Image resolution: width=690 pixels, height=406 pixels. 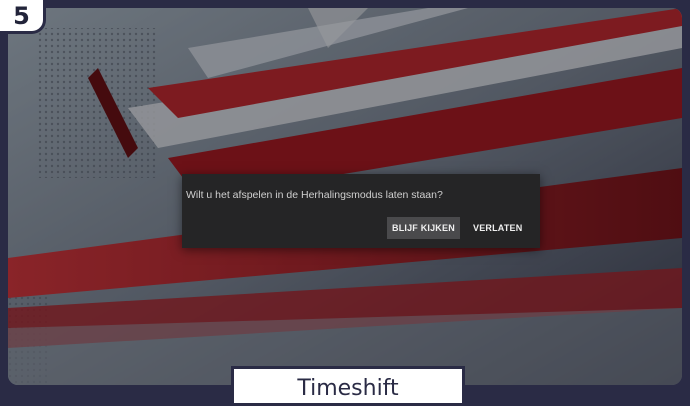 I want to click on step-number-badge: 5, so click(x=23, y=17).